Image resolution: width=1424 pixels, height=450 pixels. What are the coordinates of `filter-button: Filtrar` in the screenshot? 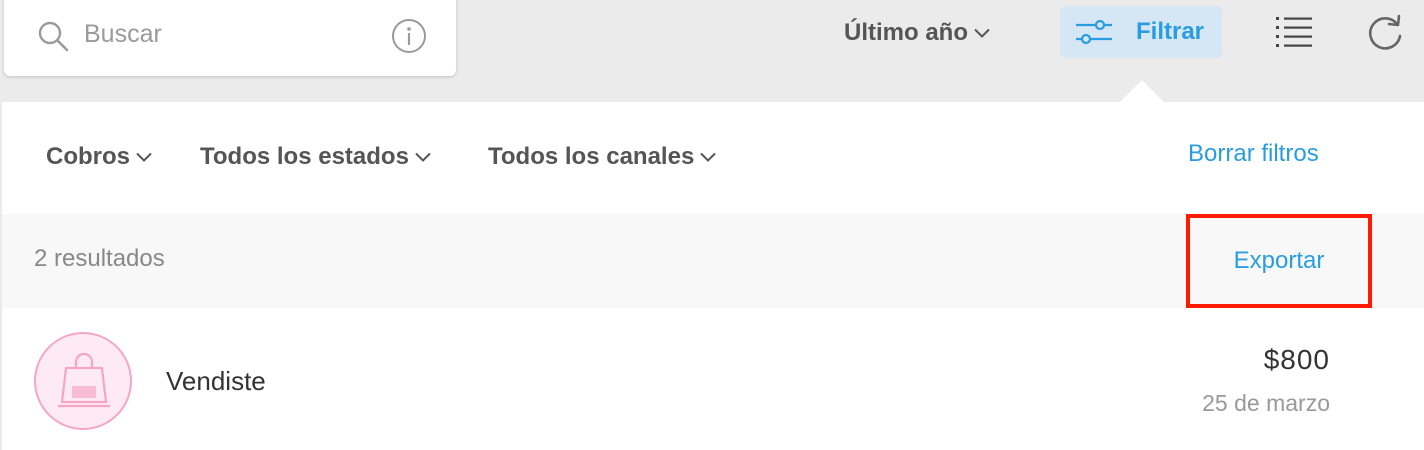 It's located at (1141, 32).